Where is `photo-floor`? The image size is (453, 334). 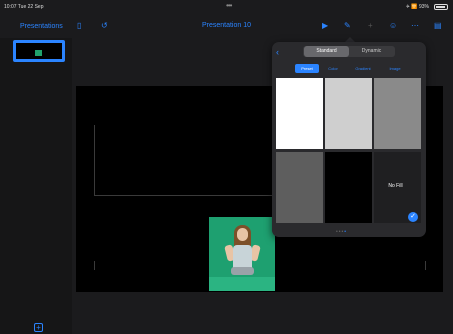 photo-floor is located at coordinates (242, 284).